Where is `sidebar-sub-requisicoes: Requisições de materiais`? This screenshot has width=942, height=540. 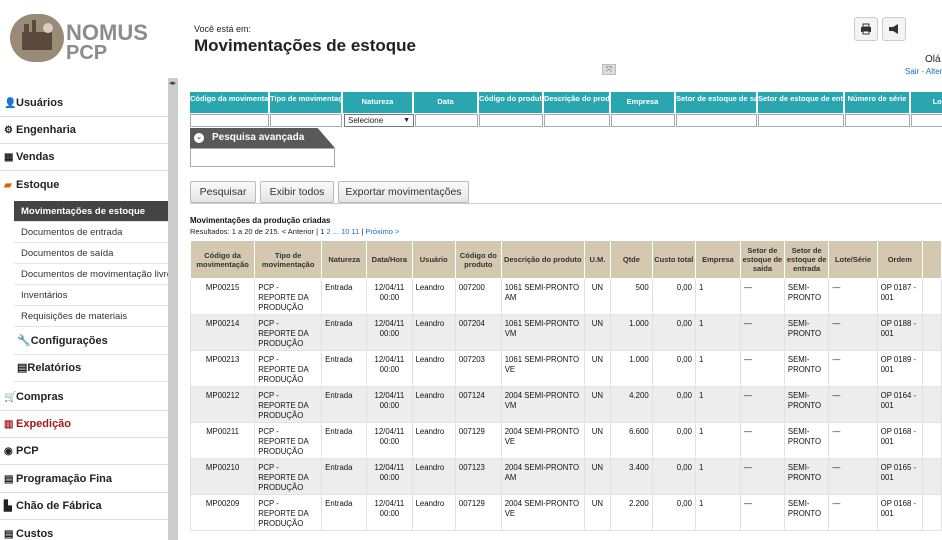 sidebar-sub-requisicoes: Requisições de materiais is located at coordinates (91, 316).